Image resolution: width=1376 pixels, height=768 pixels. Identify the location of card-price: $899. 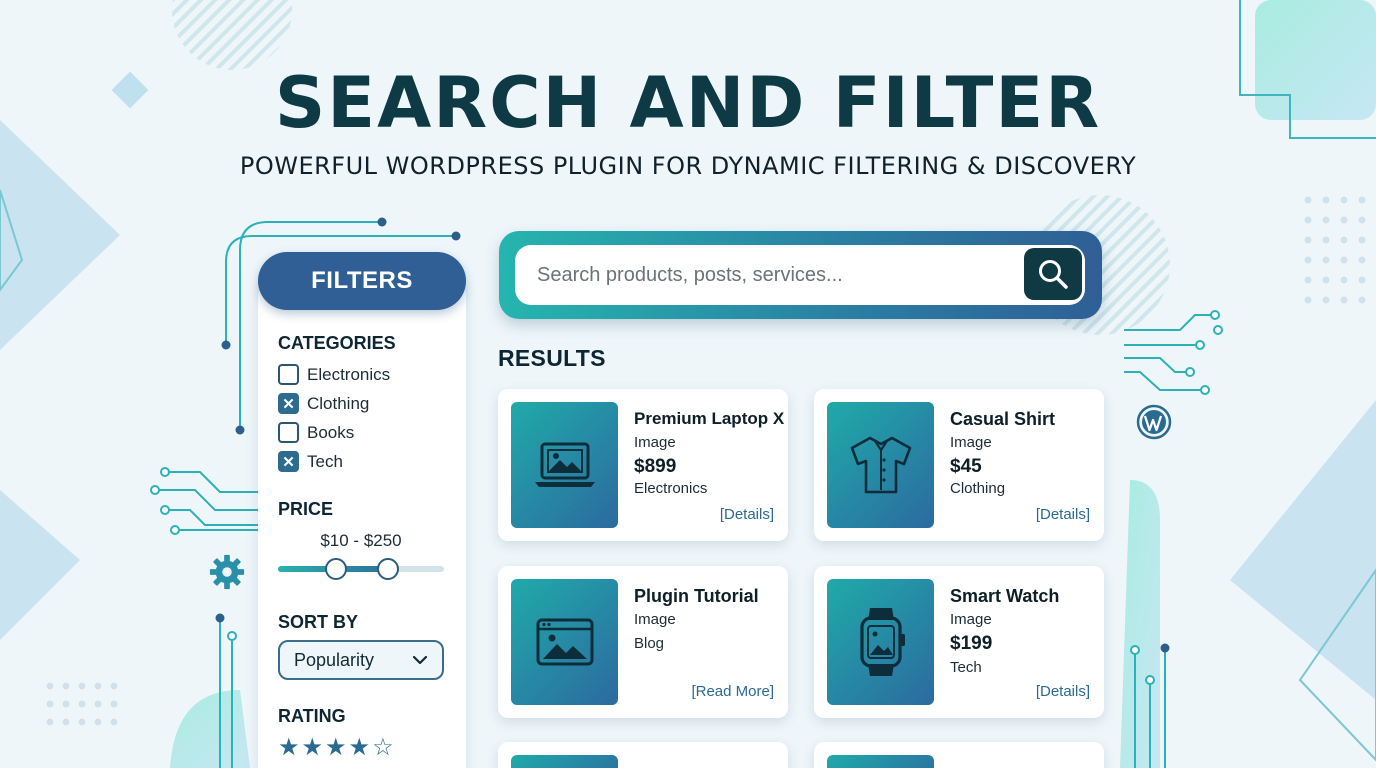
(655, 466).